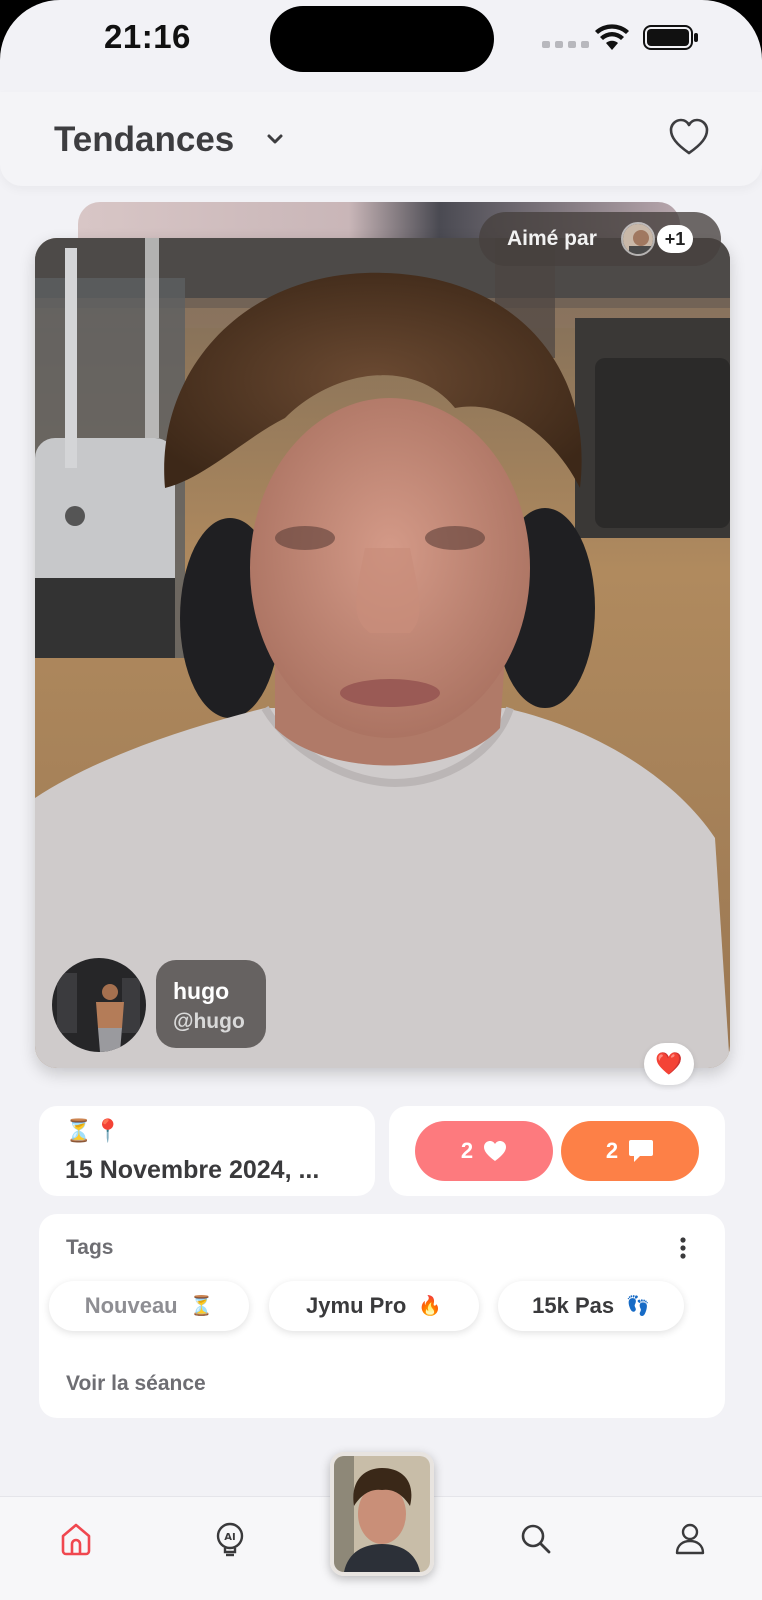 This screenshot has width=762, height=1600. Describe the element at coordinates (94, 1130) in the screenshot. I see `hourglass-pin-icons: ⏳📍` at that location.